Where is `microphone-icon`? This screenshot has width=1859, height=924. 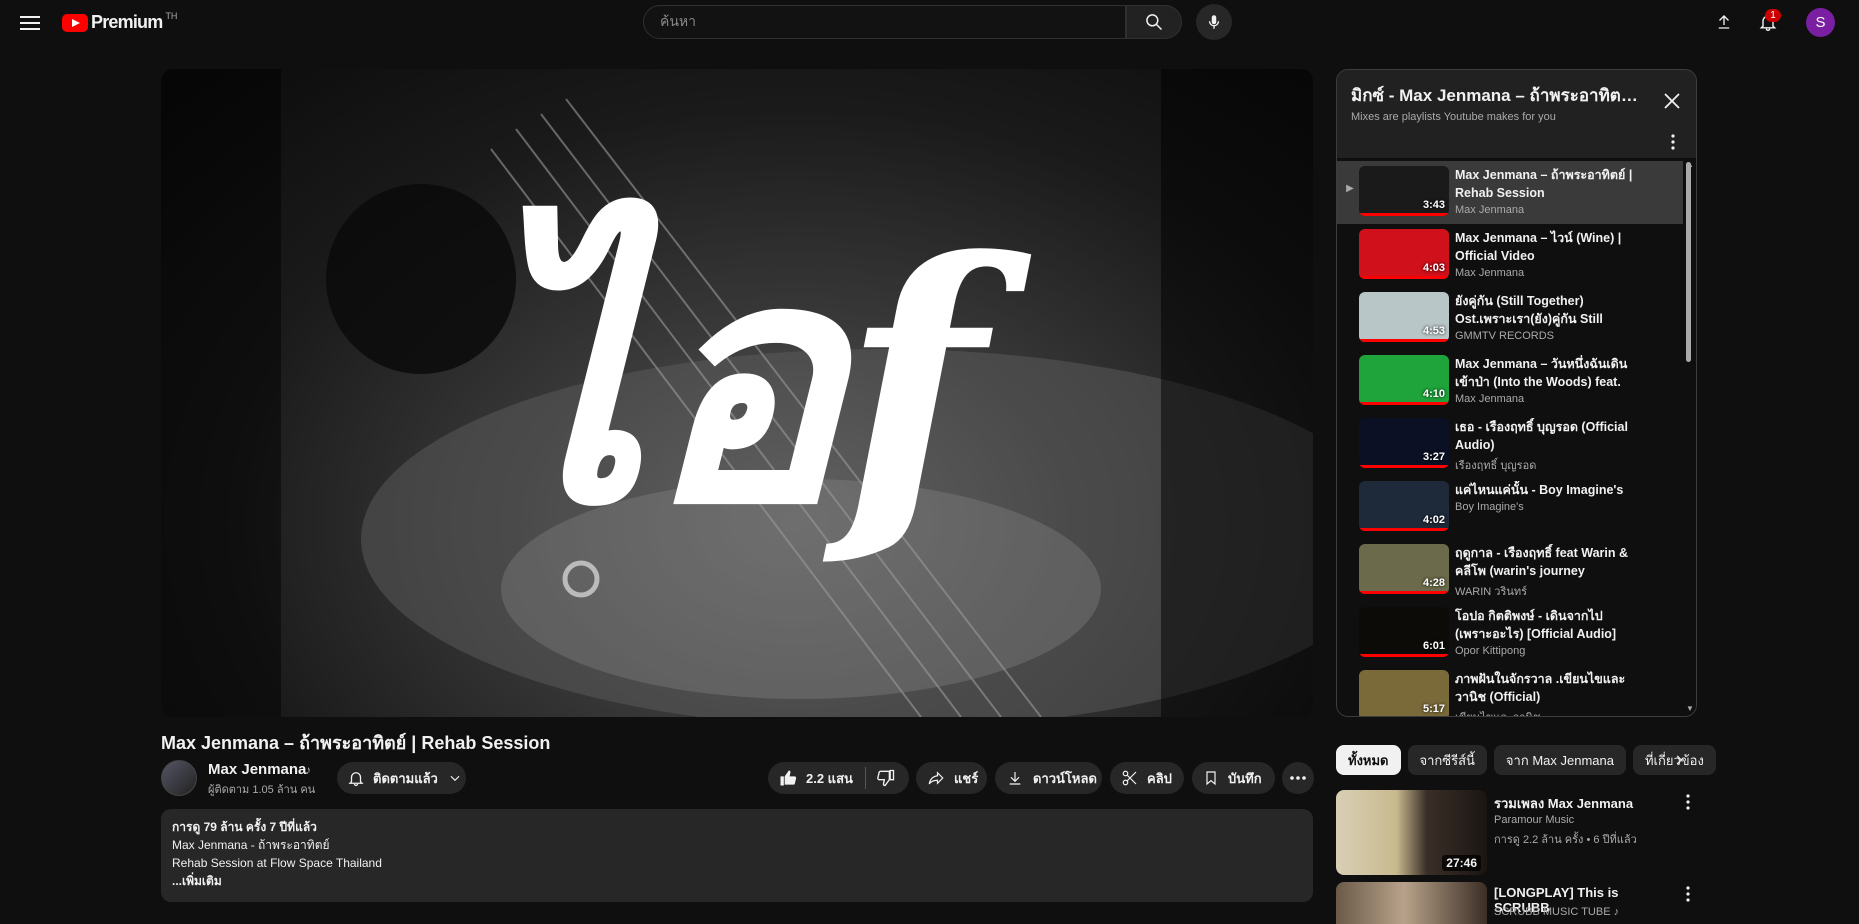
microphone-icon is located at coordinates (1214, 22).